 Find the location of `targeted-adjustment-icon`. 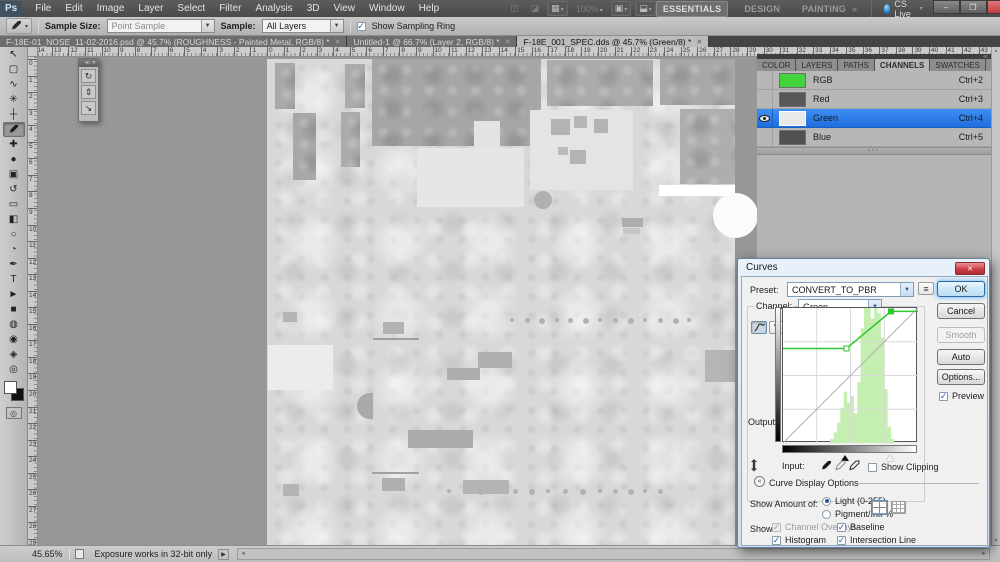

targeted-adjustment-icon is located at coordinates (754, 467).